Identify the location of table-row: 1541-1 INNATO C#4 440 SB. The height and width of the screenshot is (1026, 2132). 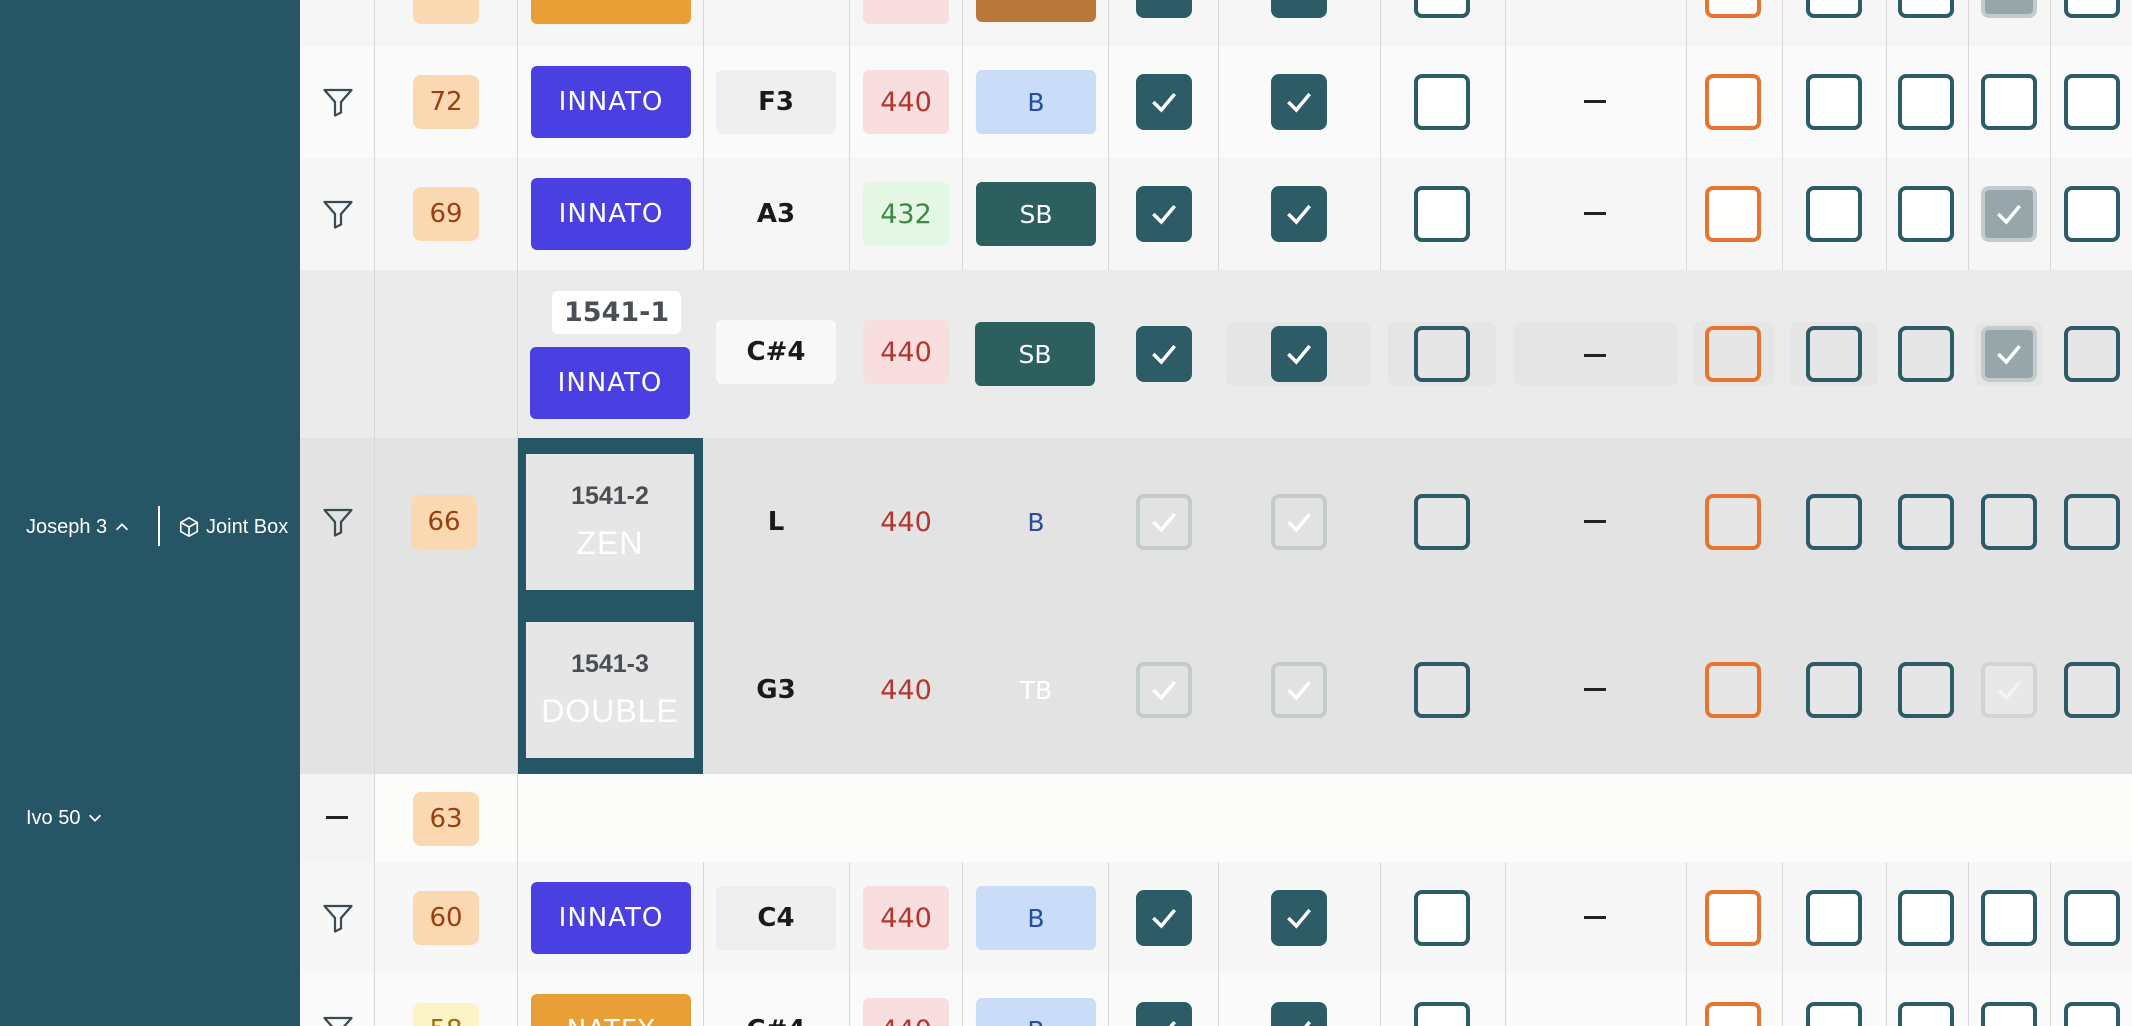
(1216, 354).